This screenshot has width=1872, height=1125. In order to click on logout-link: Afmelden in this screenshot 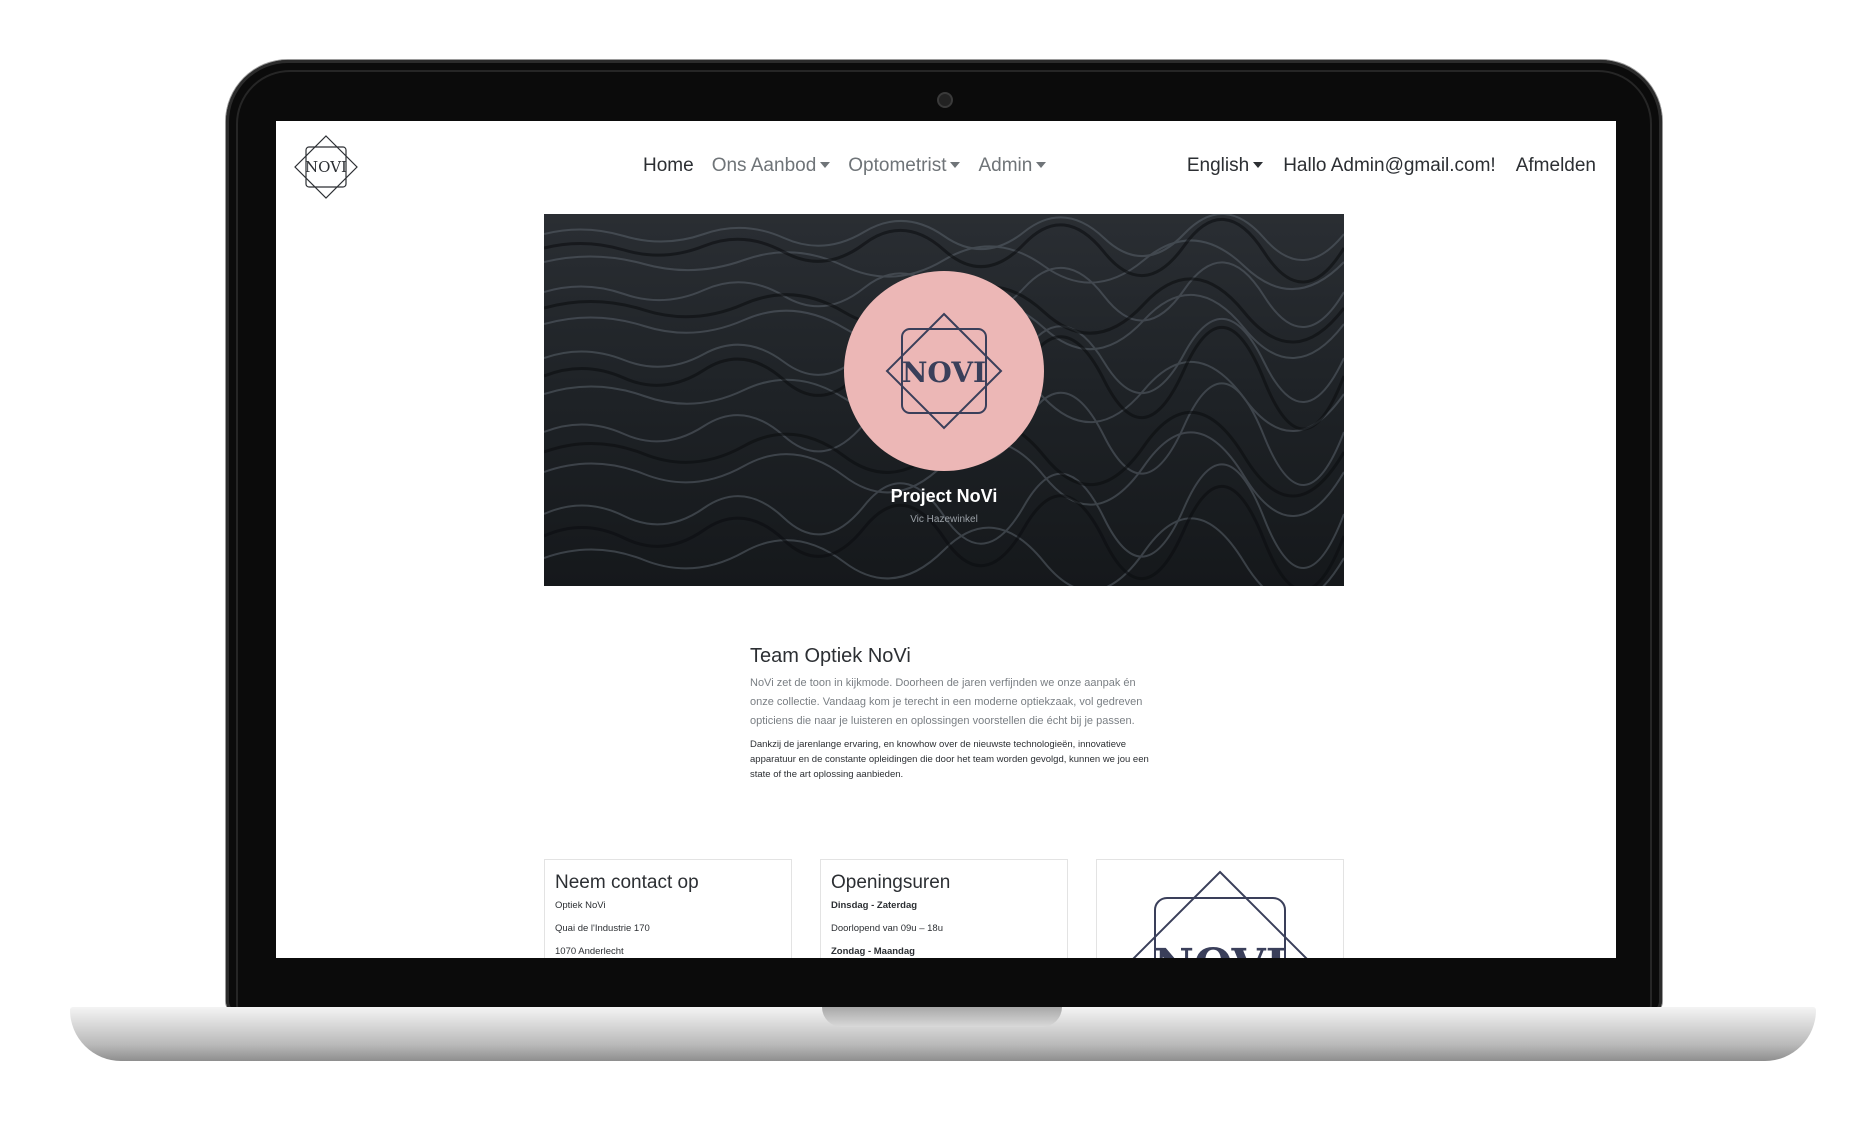, I will do `click(1556, 166)`.